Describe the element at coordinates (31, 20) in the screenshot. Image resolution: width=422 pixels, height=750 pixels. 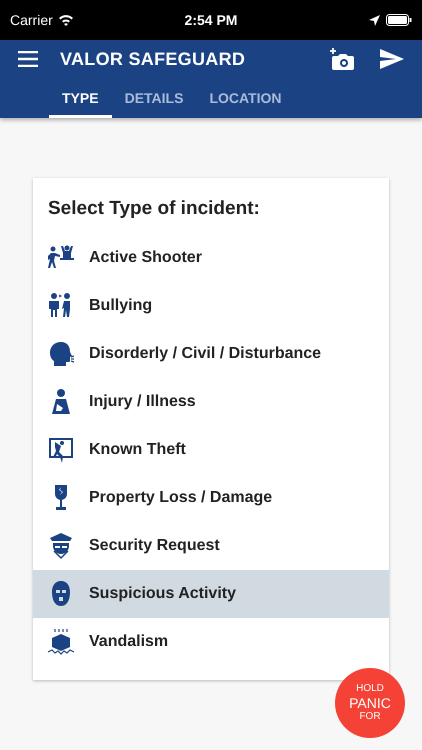
I see `carrier-label: Carrier` at that location.